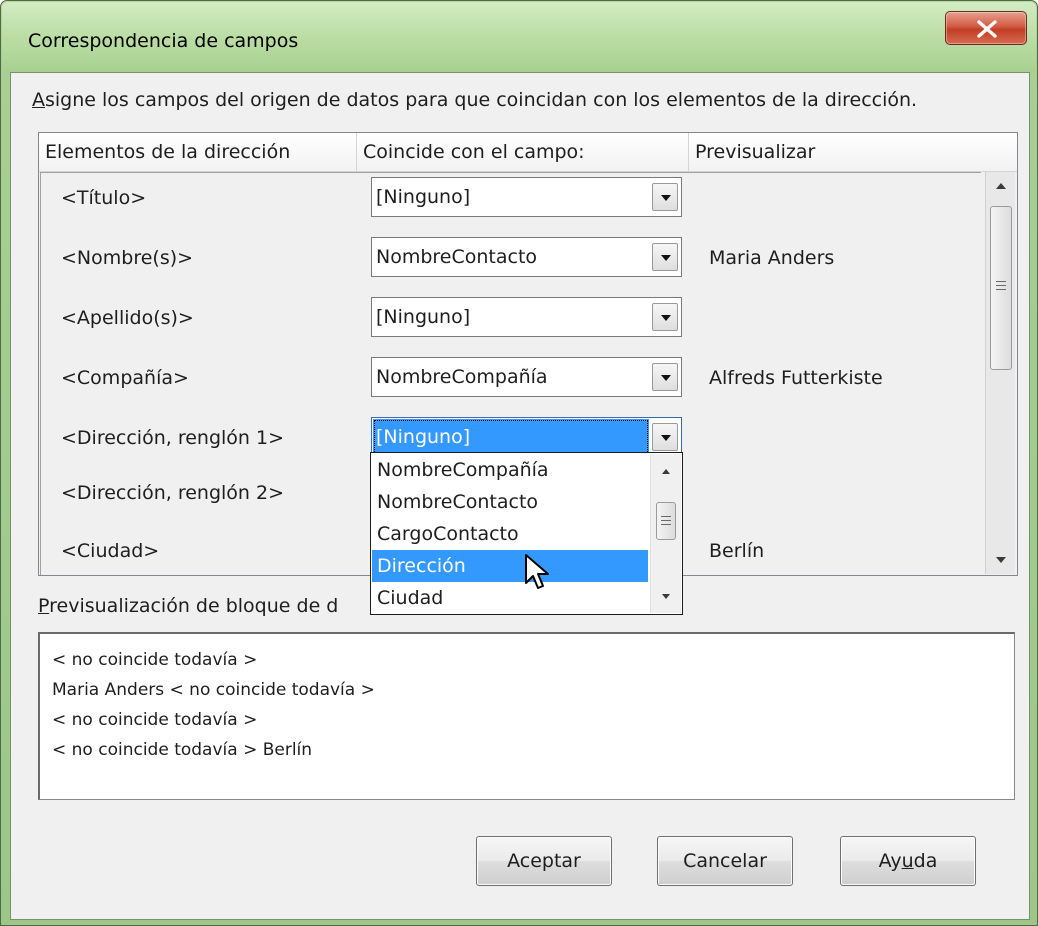 The width and height of the screenshot is (1038, 926). I want to click on preview-line: < no coincide todavía > Berlín, so click(182, 750).